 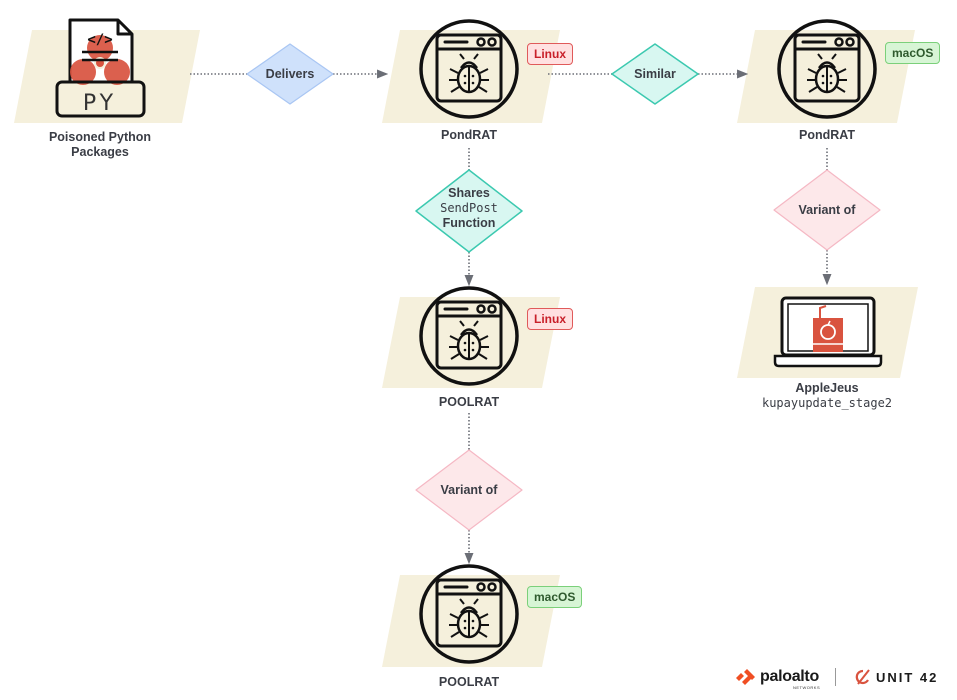 What do you see at coordinates (655, 74) in the screenshot?
I see `relation-label-similar: Similar` at bounding box center [655, 74].